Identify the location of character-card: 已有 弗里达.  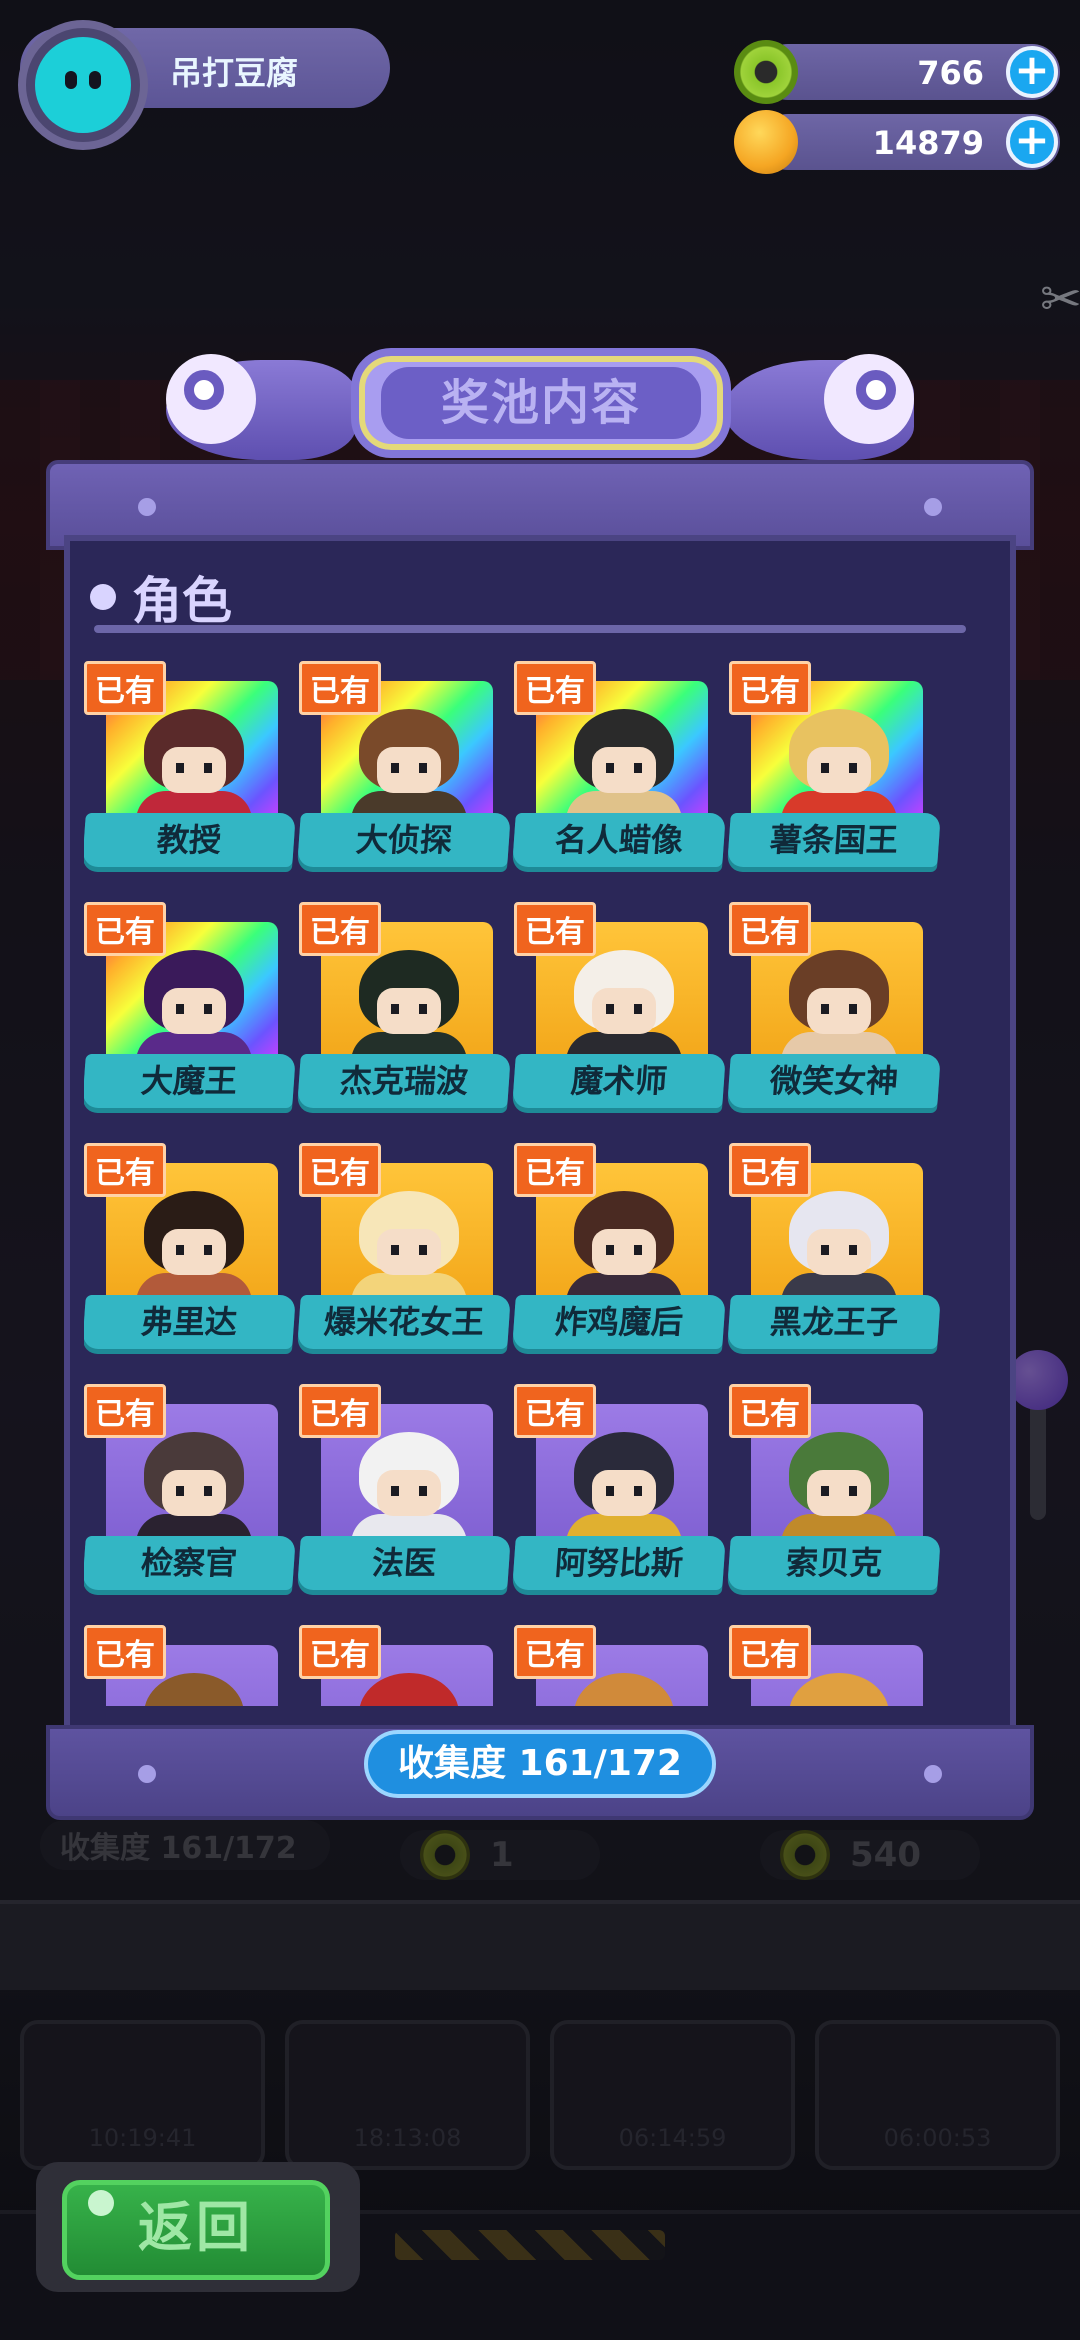
(190, 1253).